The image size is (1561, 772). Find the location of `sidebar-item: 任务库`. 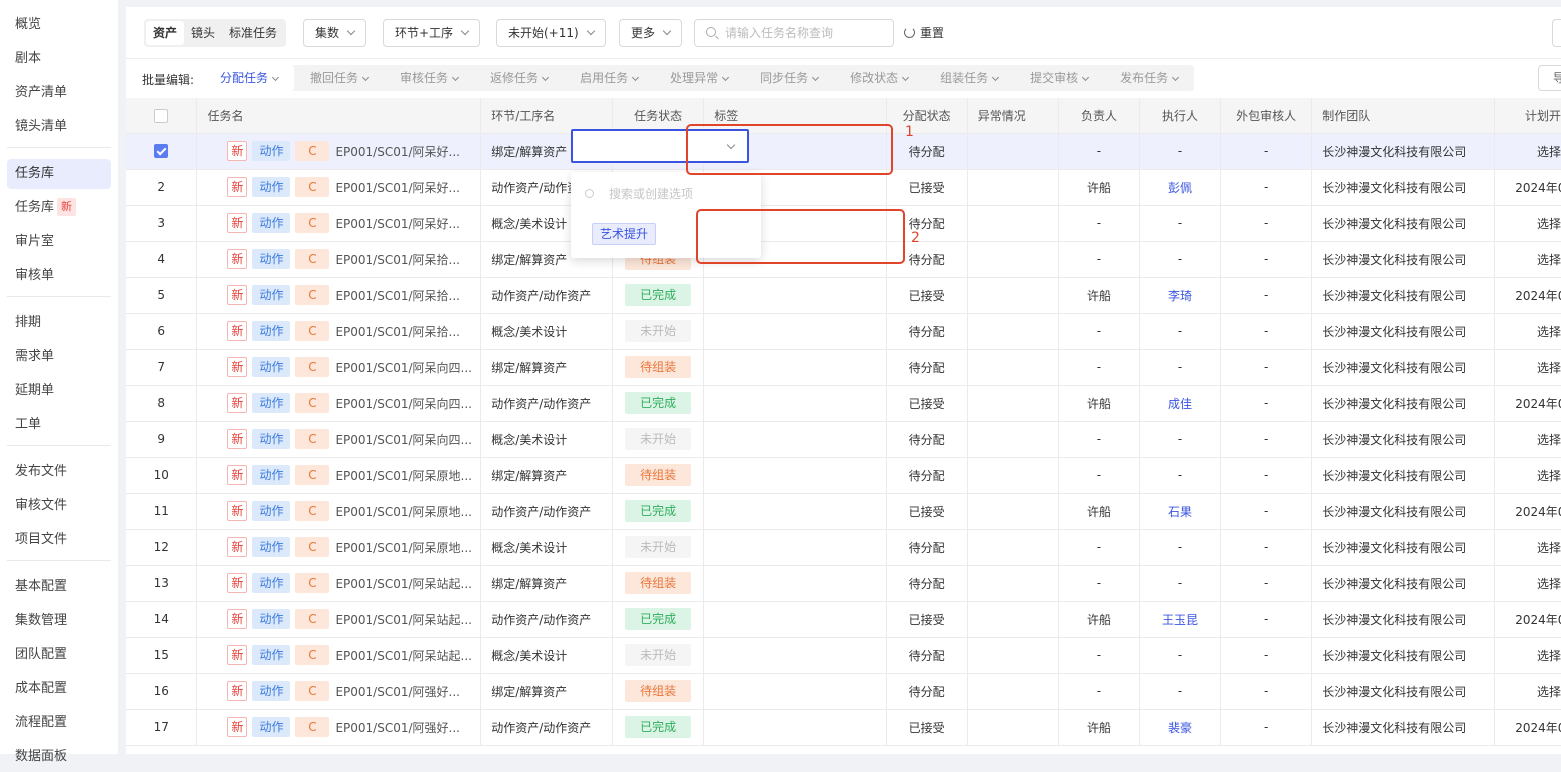

sidebar-item: 任务库 is located at coordinates (59, 174).